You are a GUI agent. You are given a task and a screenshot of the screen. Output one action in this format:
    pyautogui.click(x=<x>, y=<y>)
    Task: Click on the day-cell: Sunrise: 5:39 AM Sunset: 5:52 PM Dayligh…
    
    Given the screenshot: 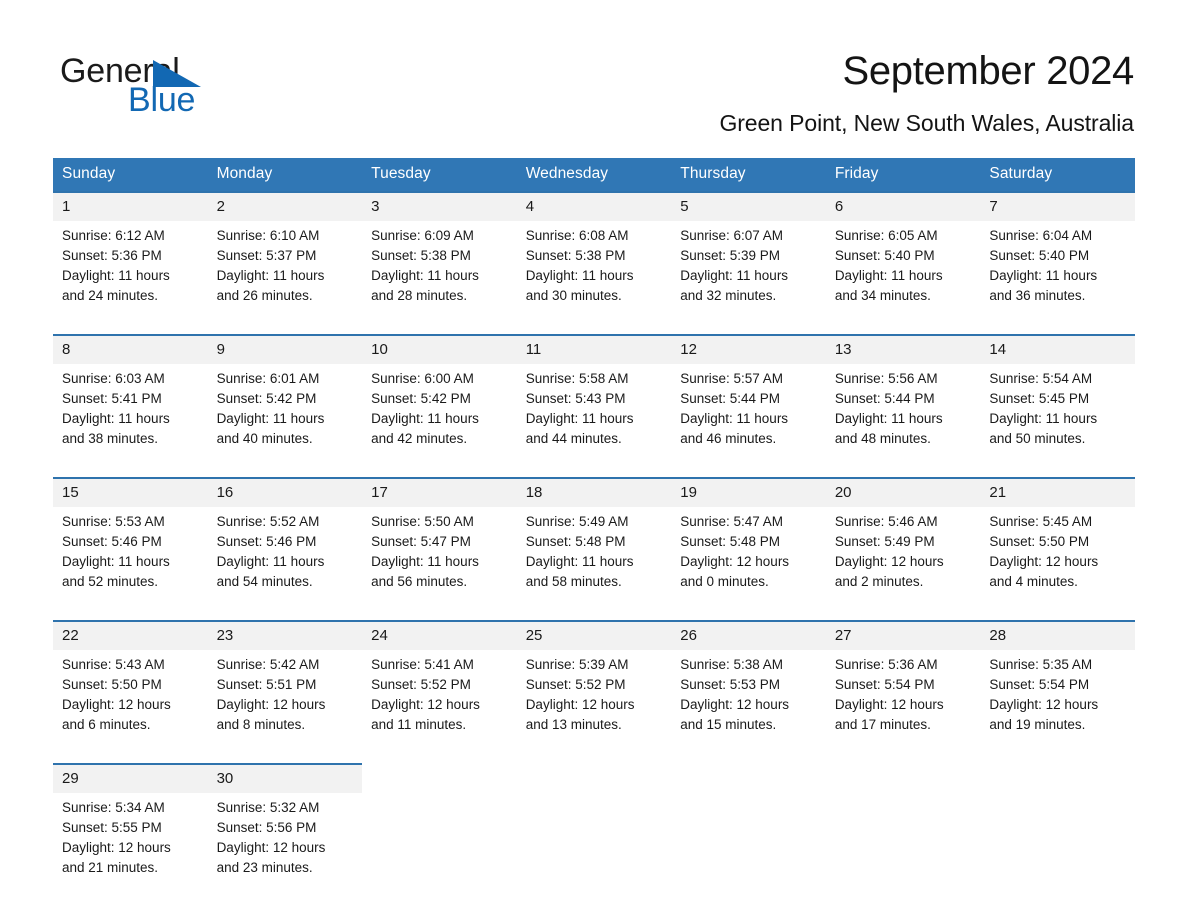 What is the action you would take?
    pyautogui.click(x=594, y=699)
    